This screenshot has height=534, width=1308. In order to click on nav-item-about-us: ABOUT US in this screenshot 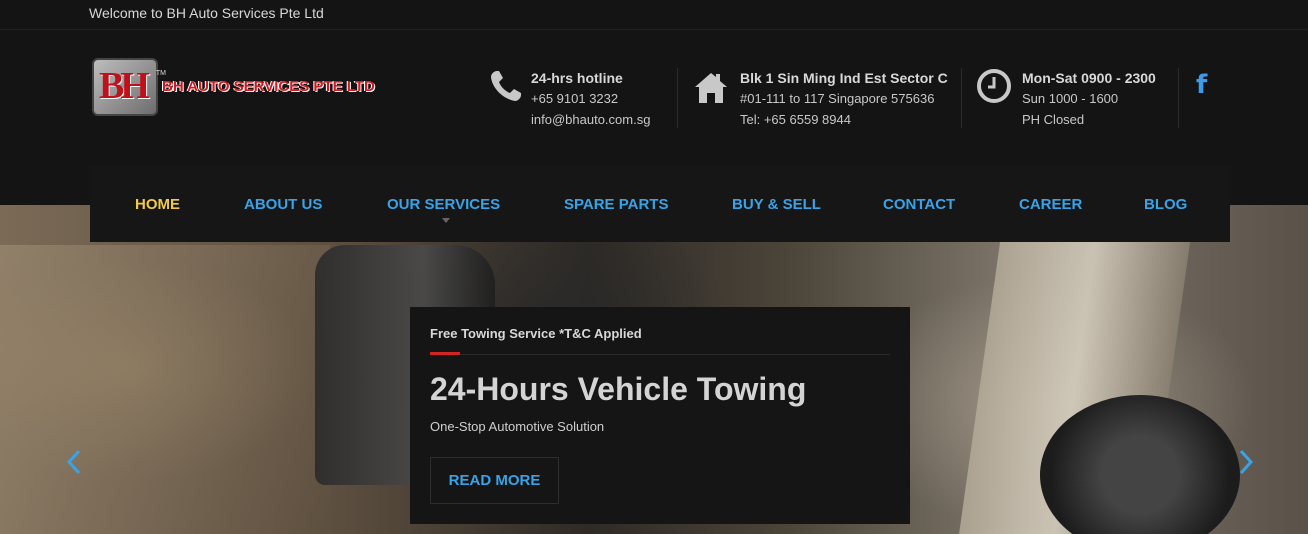, I will do `click(283, 204)`.